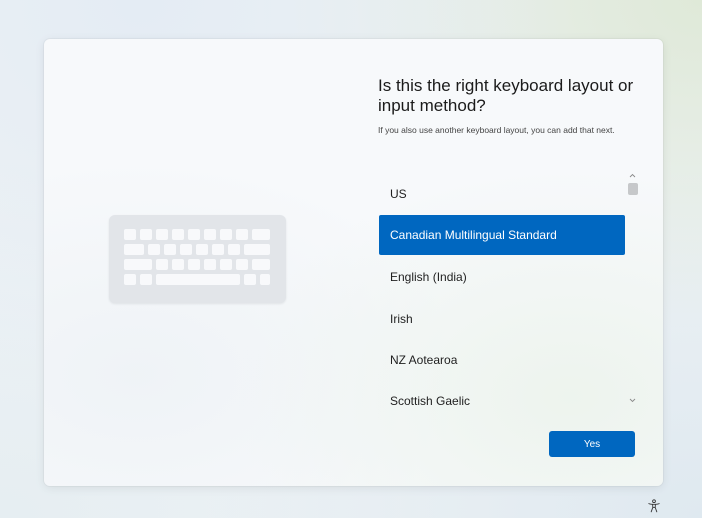 This screenshot has height=518, width=702. What do you see at coordinates (502, 399) in the screenshot?
I see `layout-option-scottish-gaelic: Scottish Gaelic` at bounding box center [502, 399].